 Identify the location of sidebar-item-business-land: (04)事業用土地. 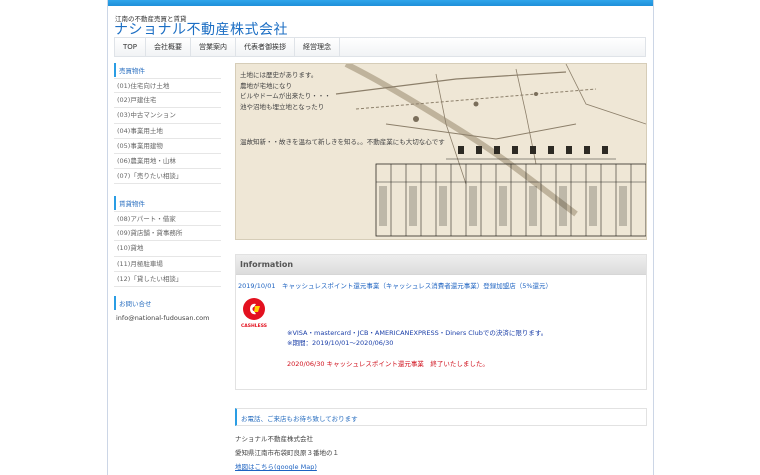
(167, 131).